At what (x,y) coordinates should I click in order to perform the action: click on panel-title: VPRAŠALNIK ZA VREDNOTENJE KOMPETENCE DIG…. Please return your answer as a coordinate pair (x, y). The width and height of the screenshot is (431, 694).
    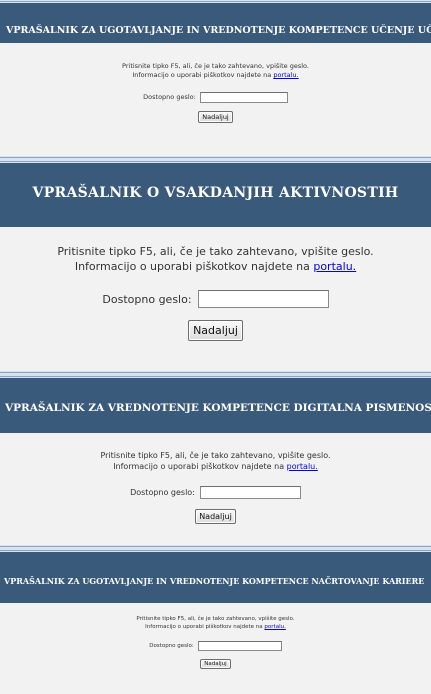
    Looking at the image, I should click on (218, 408).